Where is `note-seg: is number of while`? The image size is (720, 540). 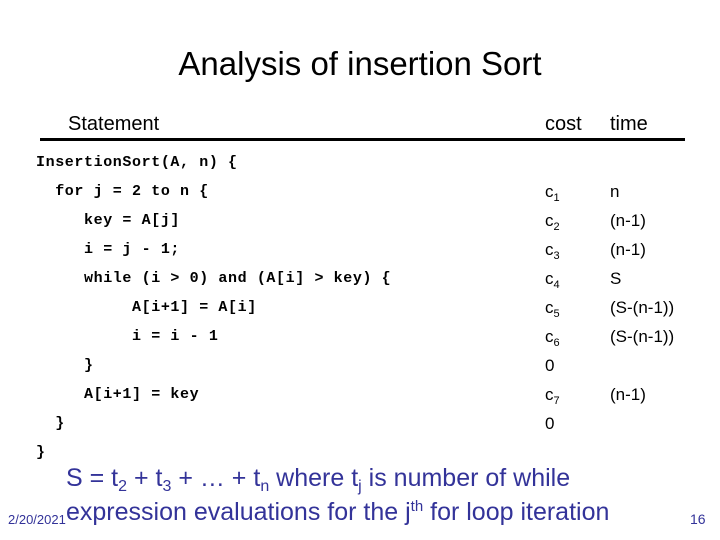 note-seg: is number of while is located at coordinates (466, 478).